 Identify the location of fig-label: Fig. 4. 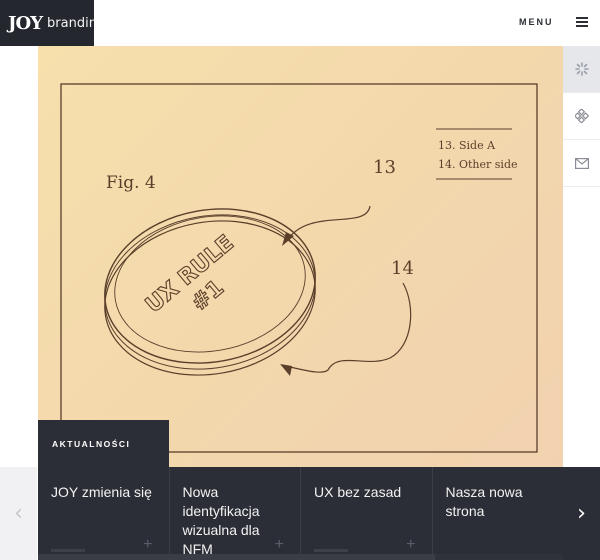
(131, 183).